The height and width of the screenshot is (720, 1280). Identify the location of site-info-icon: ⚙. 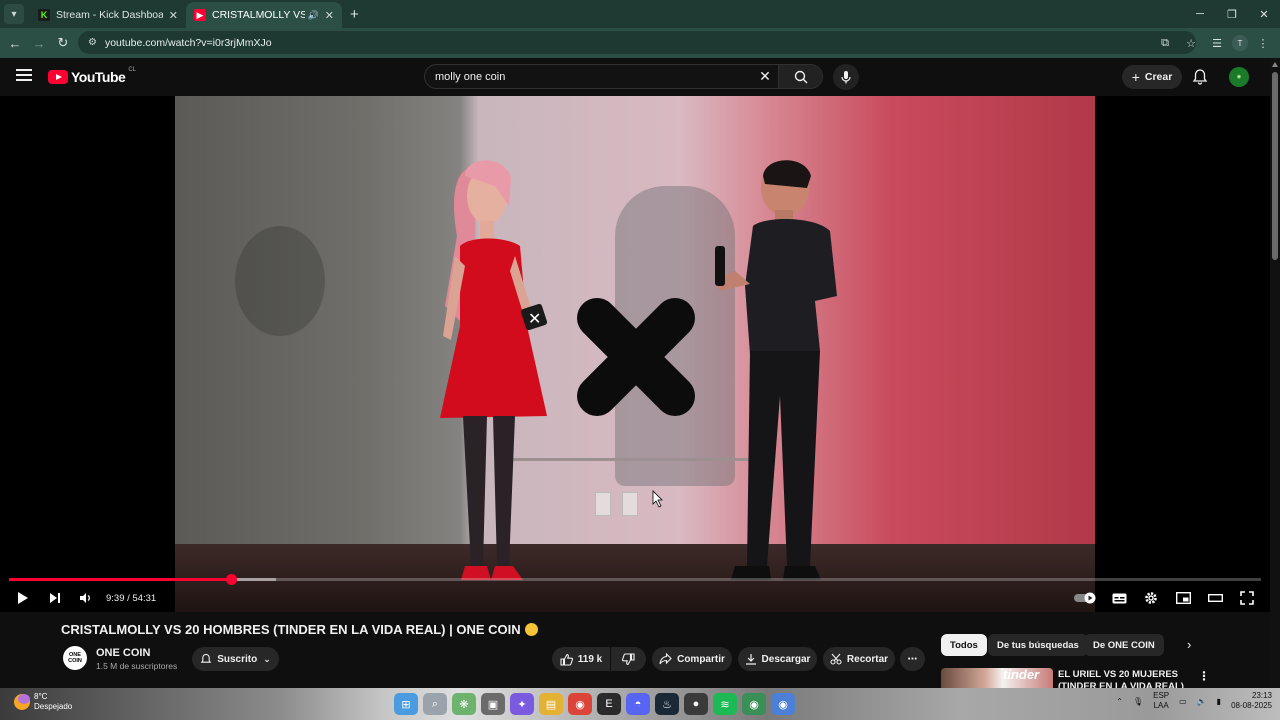
(92, 42).